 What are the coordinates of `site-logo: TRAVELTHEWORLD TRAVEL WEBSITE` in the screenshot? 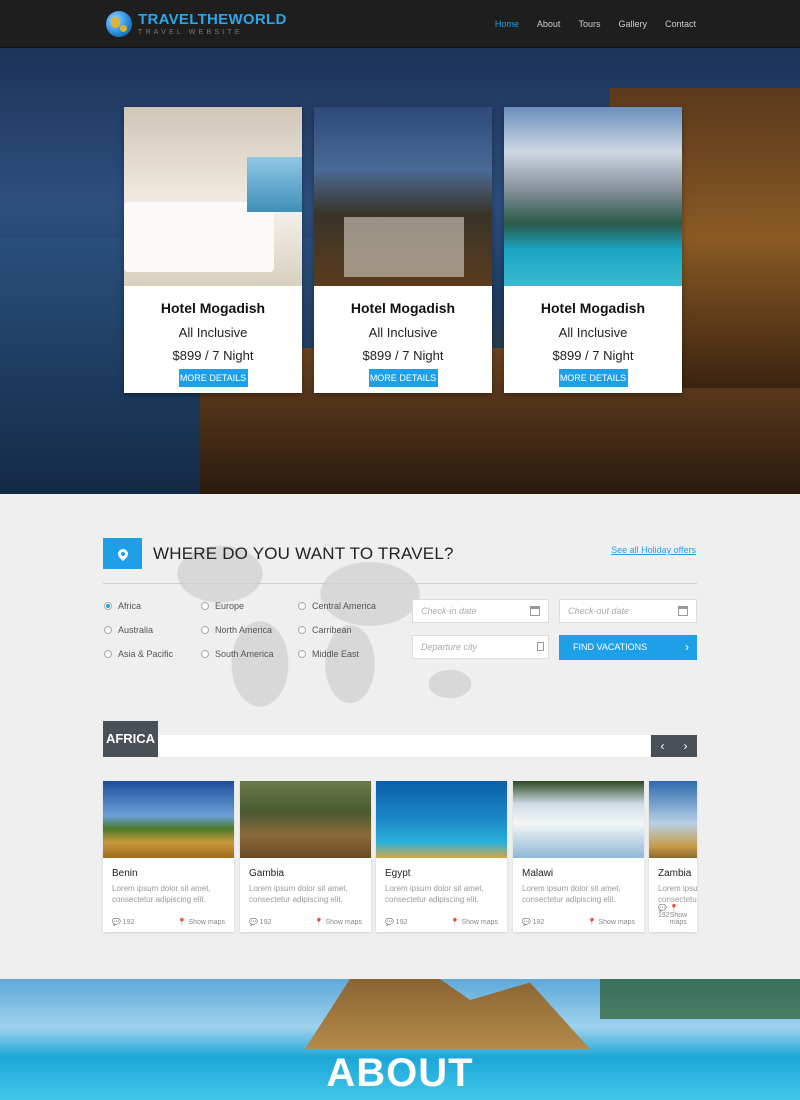 It's located at (196, 24).